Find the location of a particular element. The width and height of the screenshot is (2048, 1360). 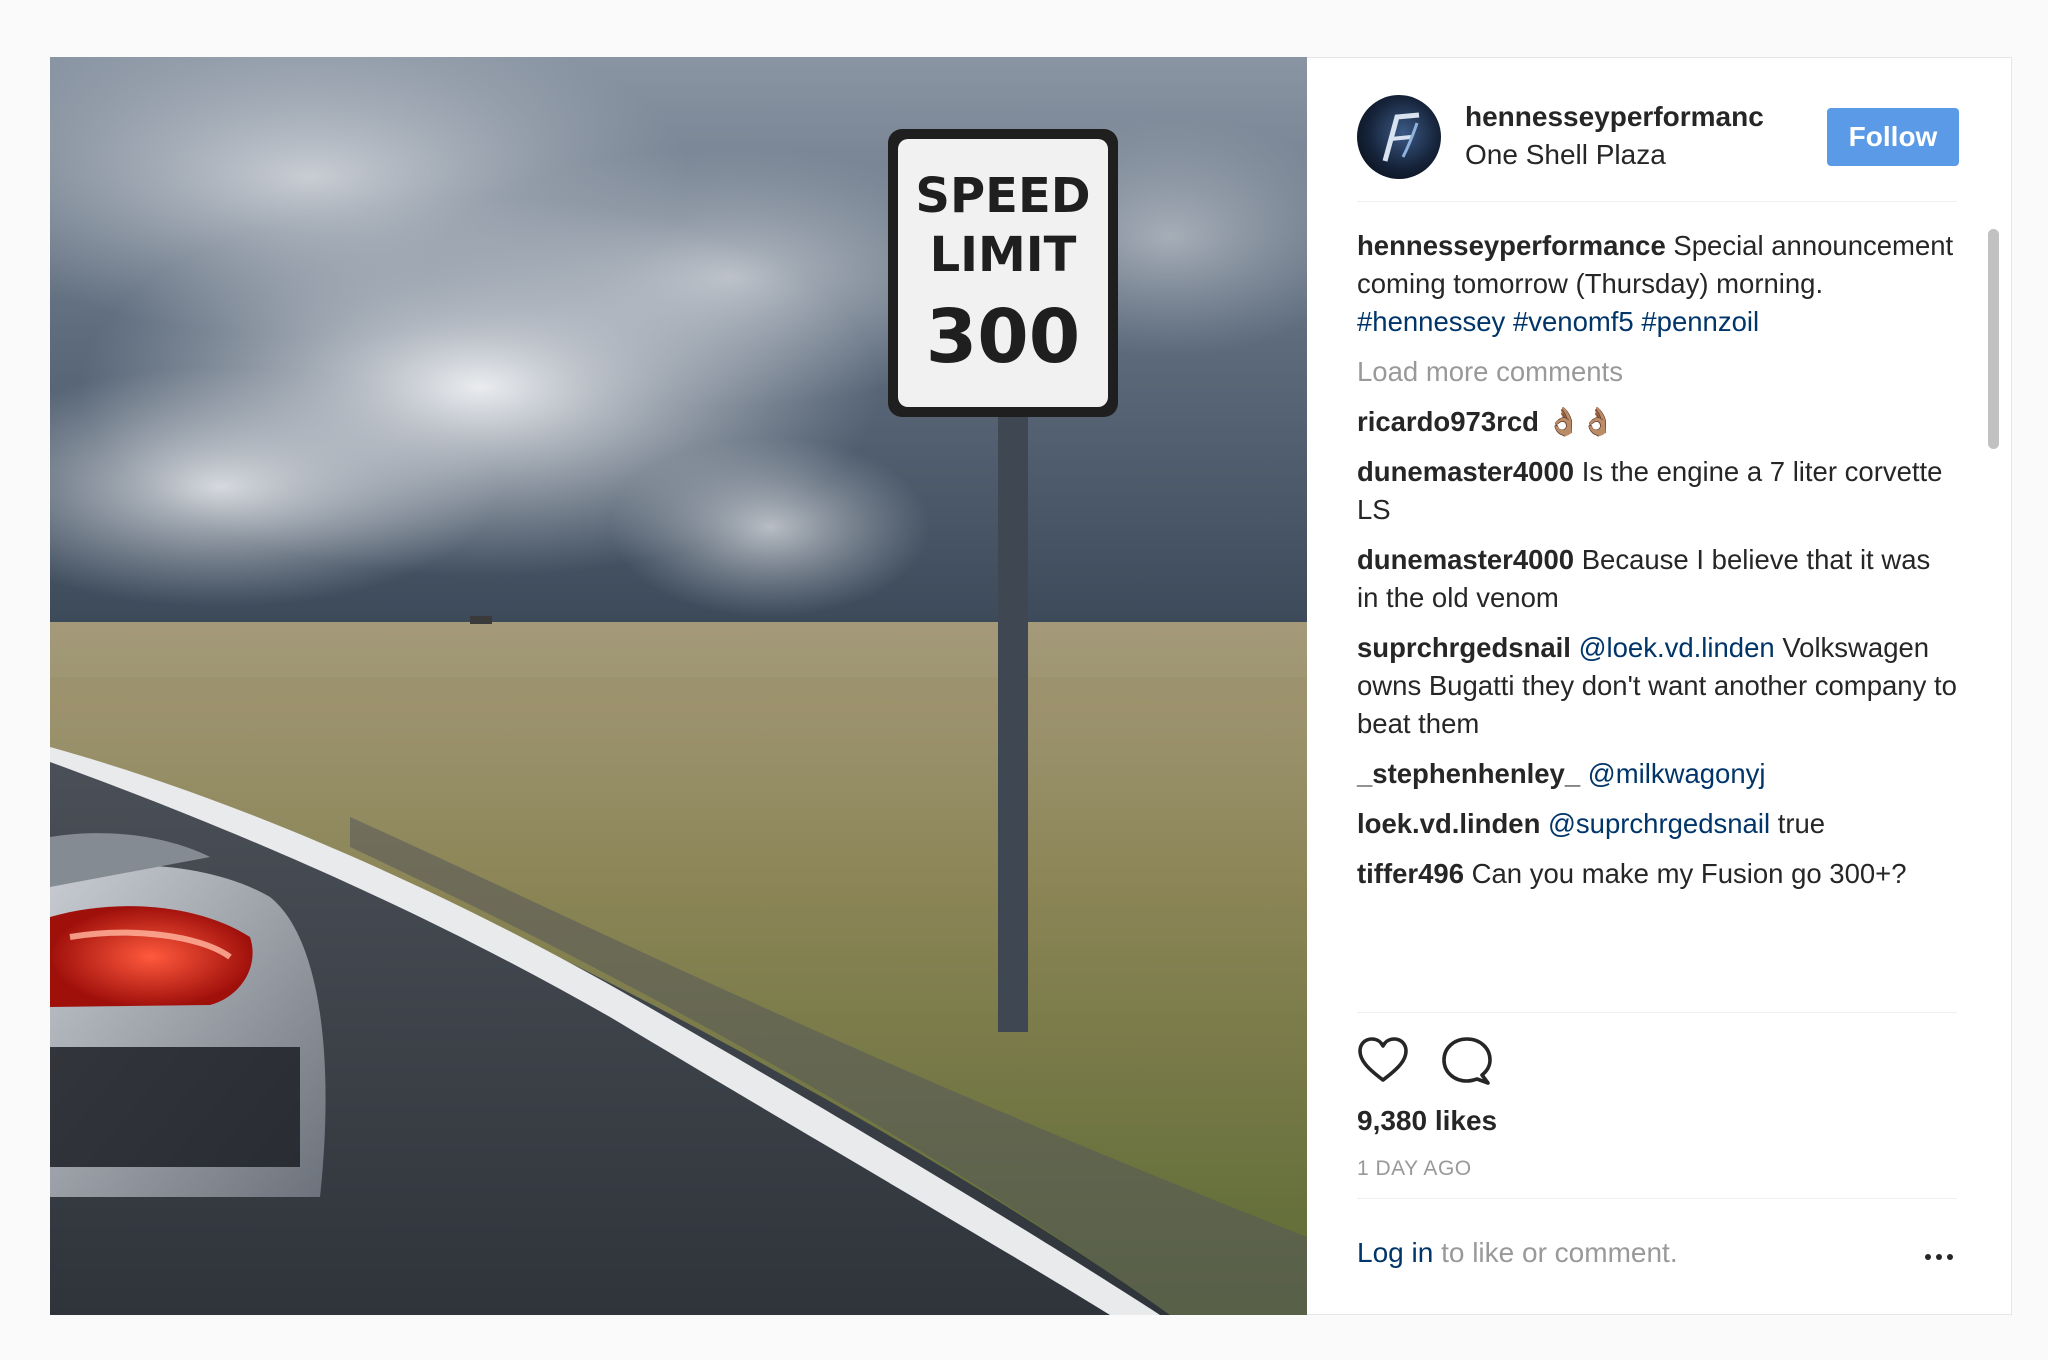

comment-mention: @suprchrgedsnail is located at coordinates (1659, 823).